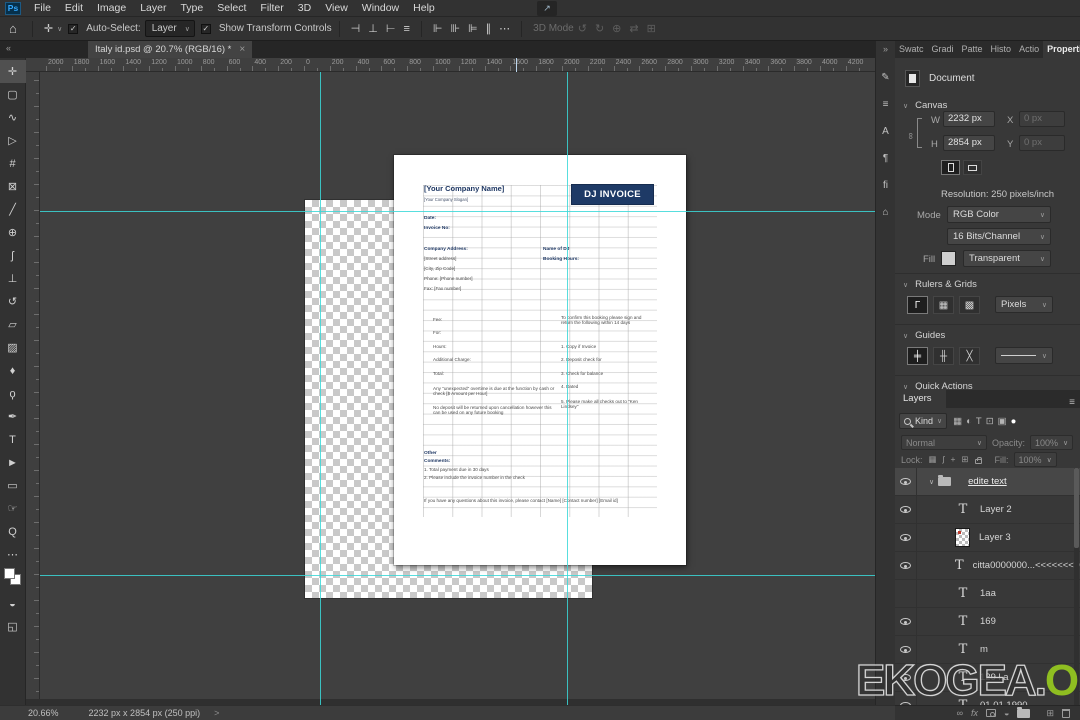  I want to click on layer-name: citta0000000...<<<<<<<<0 d, so click(1026, 565).